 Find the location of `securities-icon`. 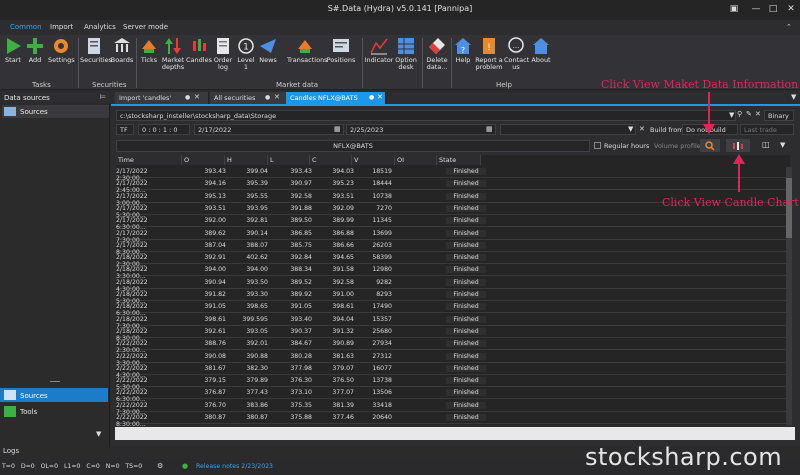

securities-icon is located at coordinates (94, 46).